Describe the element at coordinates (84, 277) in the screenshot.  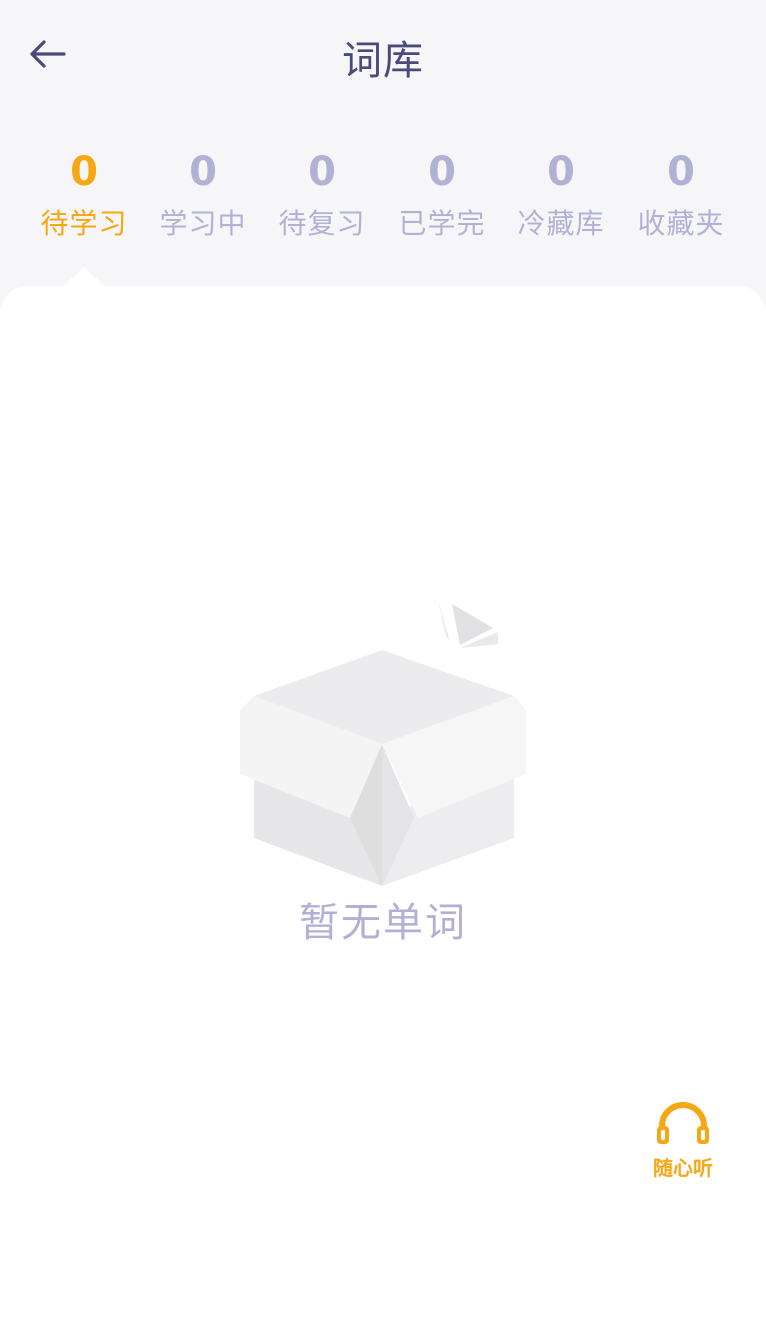
I see `active-tab-indicator` at that location.